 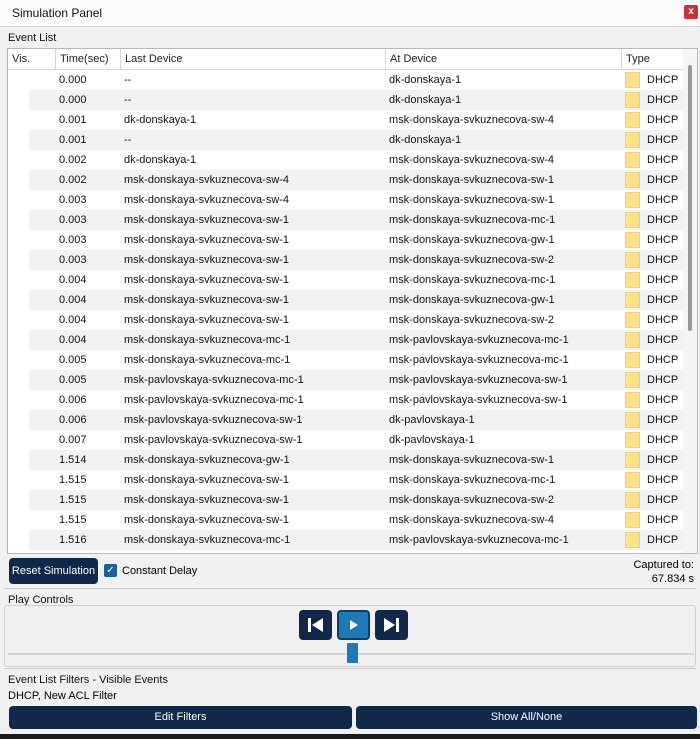 I want to click on title-bar: Simulation Panel x, so click(x=350, y=13).